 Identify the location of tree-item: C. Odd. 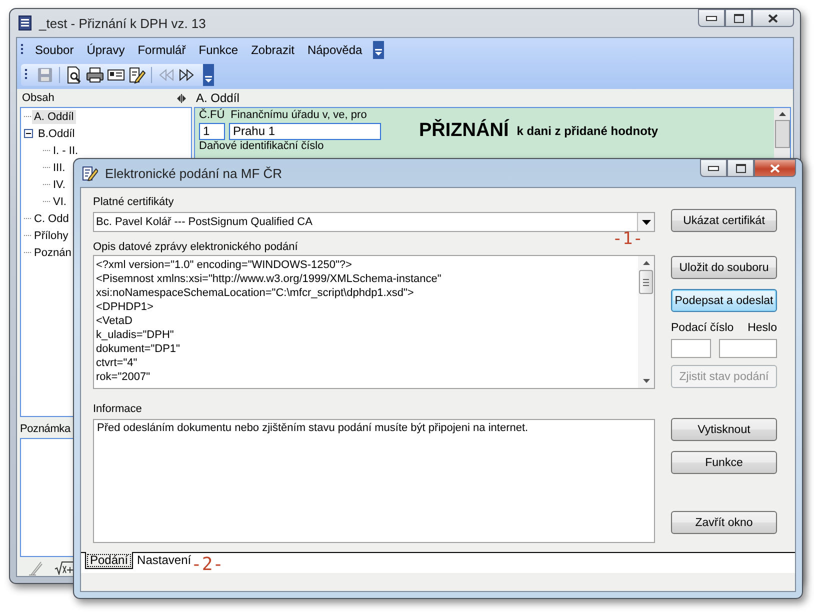
(51, 219).